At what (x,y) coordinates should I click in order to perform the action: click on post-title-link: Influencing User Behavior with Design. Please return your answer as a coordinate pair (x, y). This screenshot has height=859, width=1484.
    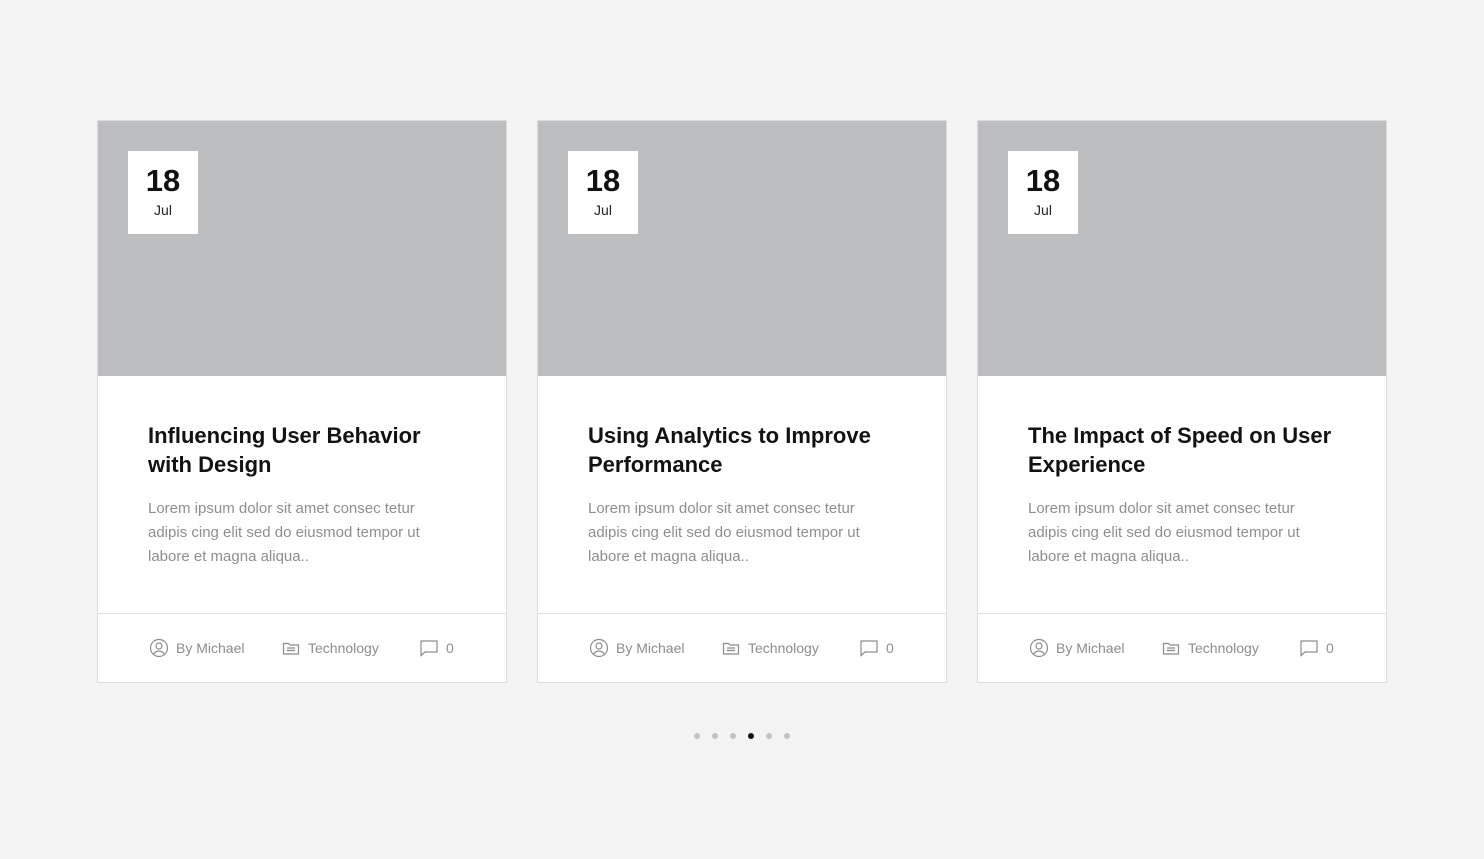
    Looking at the image, I should click on (308, 450).